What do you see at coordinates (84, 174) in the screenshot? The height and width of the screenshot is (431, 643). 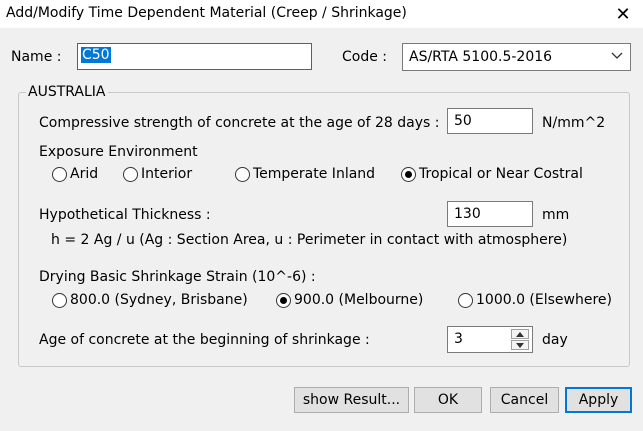 I see `exposure-option-label: Arid` at bounding box center [84, 174].